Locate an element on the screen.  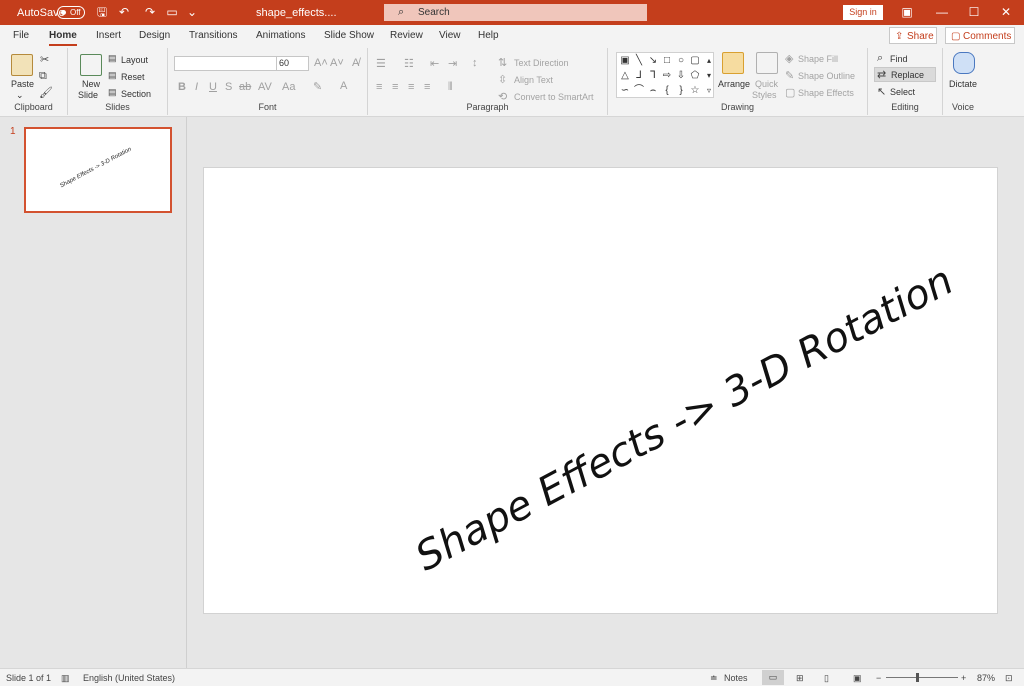
quick-styles-label-2: Styles is located at coordinates (764, 95).